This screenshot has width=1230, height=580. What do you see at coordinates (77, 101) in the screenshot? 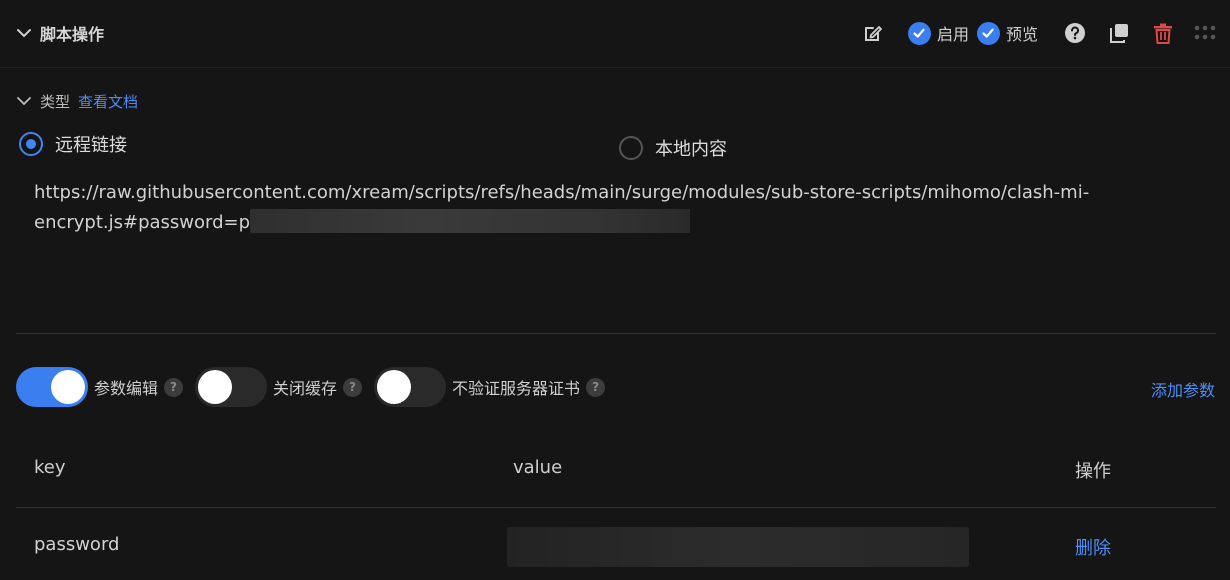
I see `type-section-header: 类型 查看文档` at bounding box center [77, 101].